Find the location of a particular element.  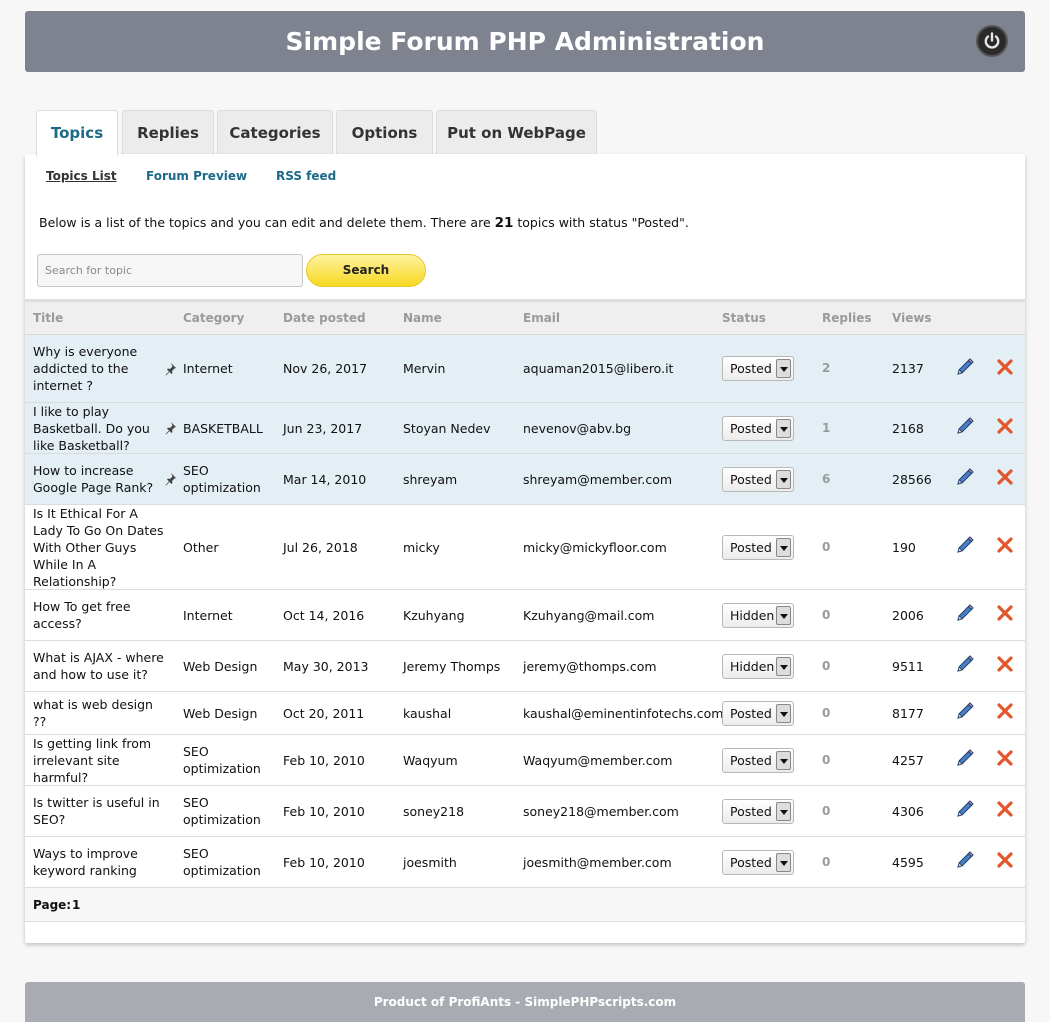

sublink-topics-list: Topics List is located at coordinates (81, 176).